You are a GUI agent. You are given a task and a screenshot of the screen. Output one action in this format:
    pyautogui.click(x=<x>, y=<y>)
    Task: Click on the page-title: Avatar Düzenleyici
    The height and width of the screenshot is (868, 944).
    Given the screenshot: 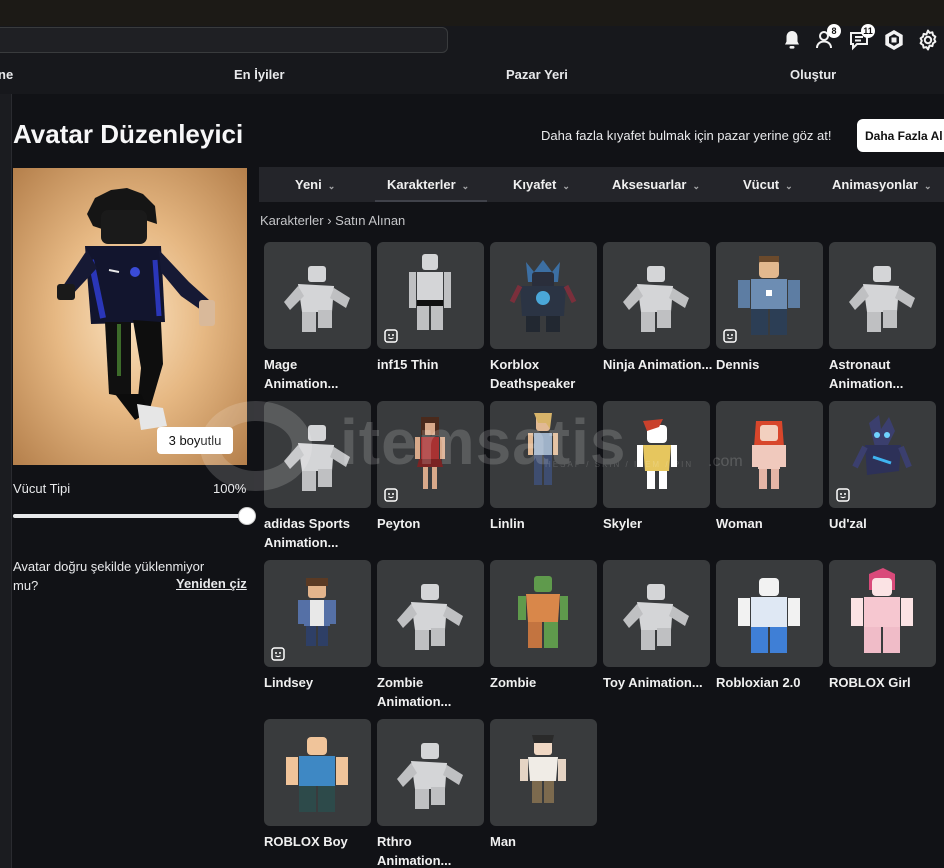 What is the action you would take?
    pyautogui.click(x=128, y=134)
    